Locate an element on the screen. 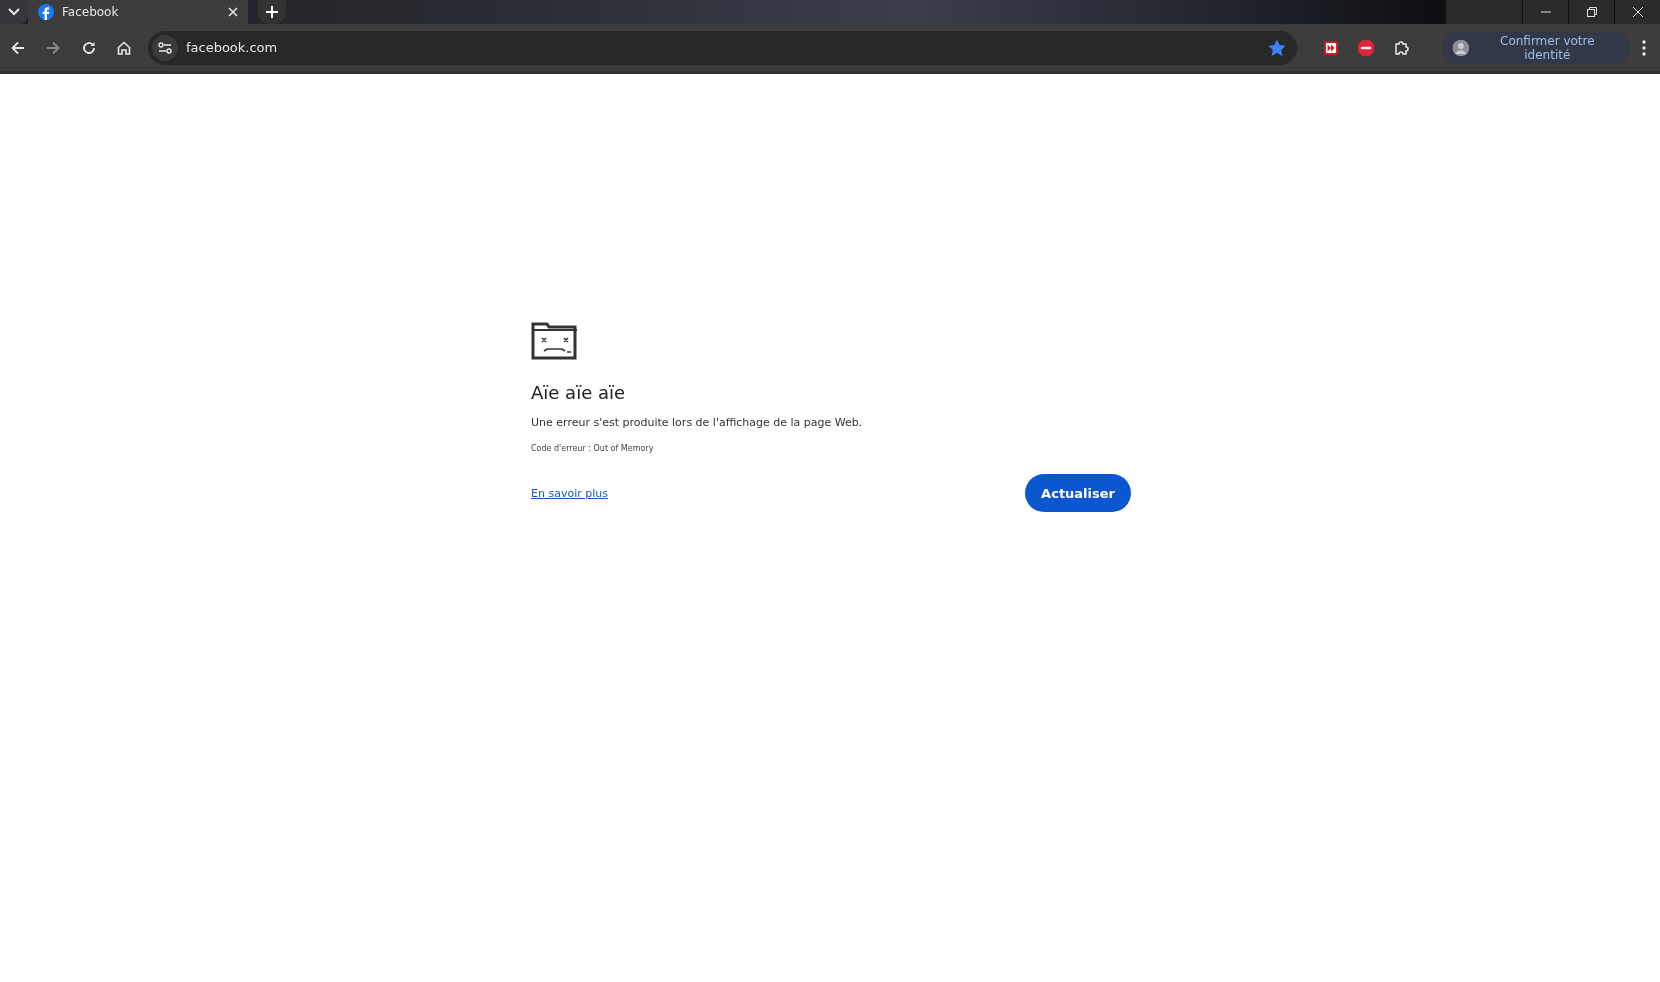 This screenshot has height=982, width=1660. site-settings-button is located at coordinates (164, 47).